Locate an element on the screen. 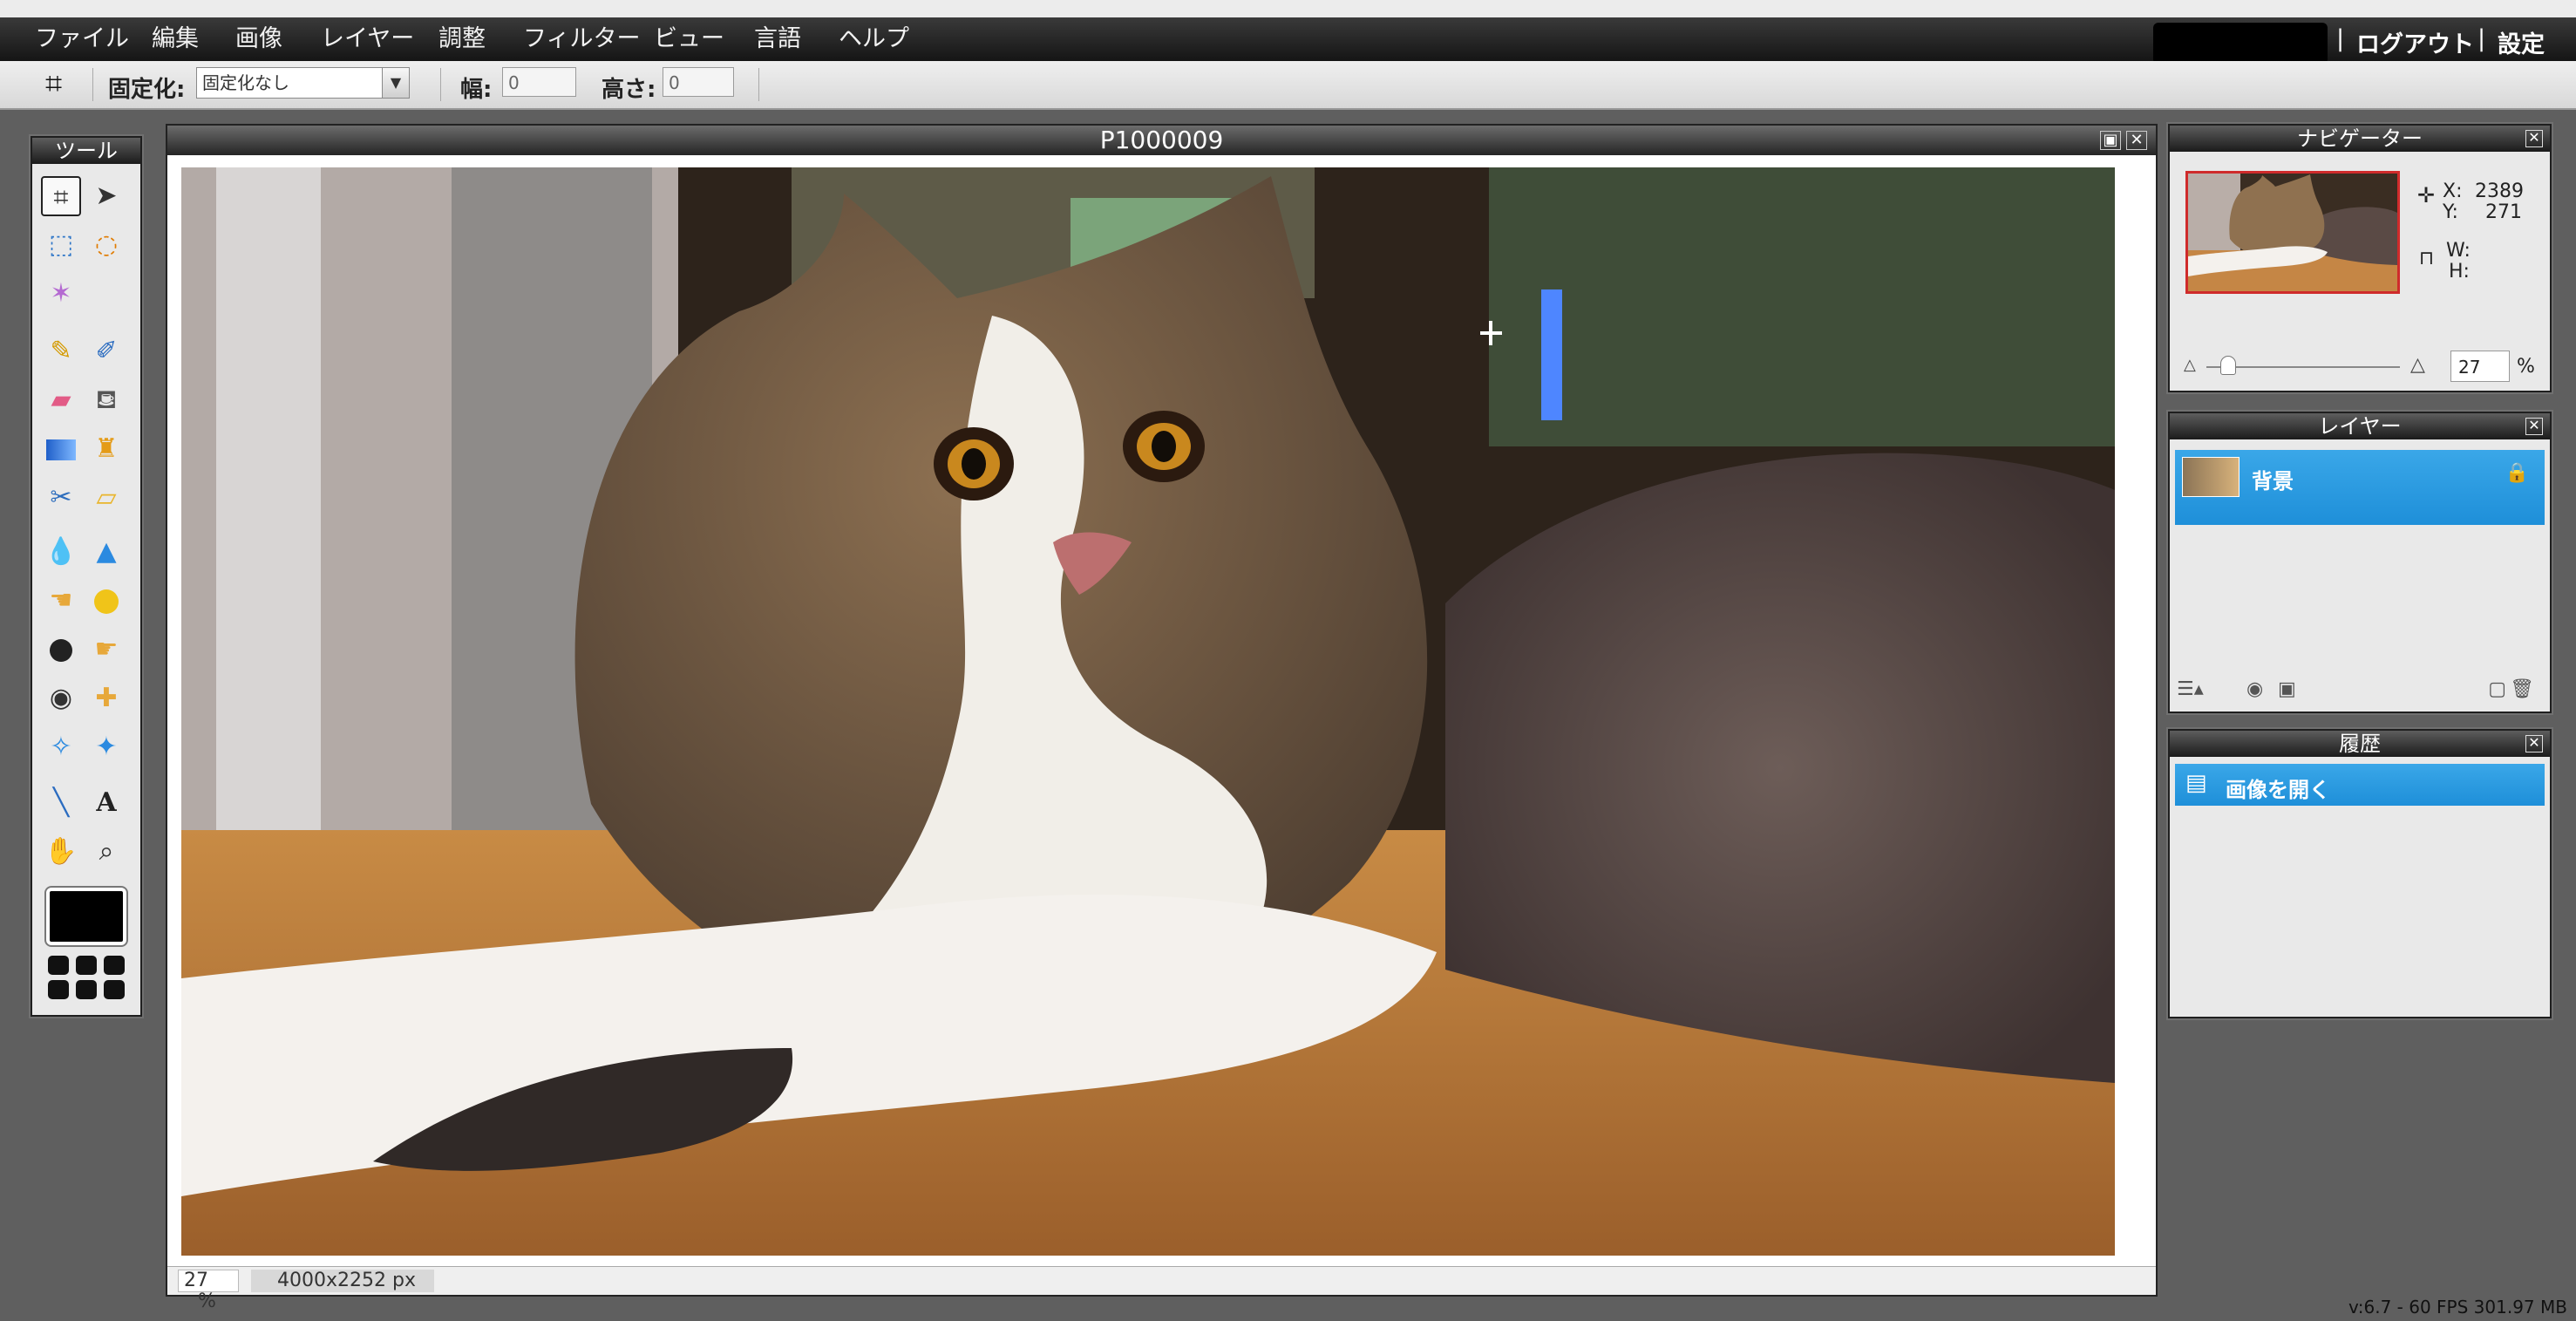  menu-help: ヘルプ is located at coordinates (874, 39).